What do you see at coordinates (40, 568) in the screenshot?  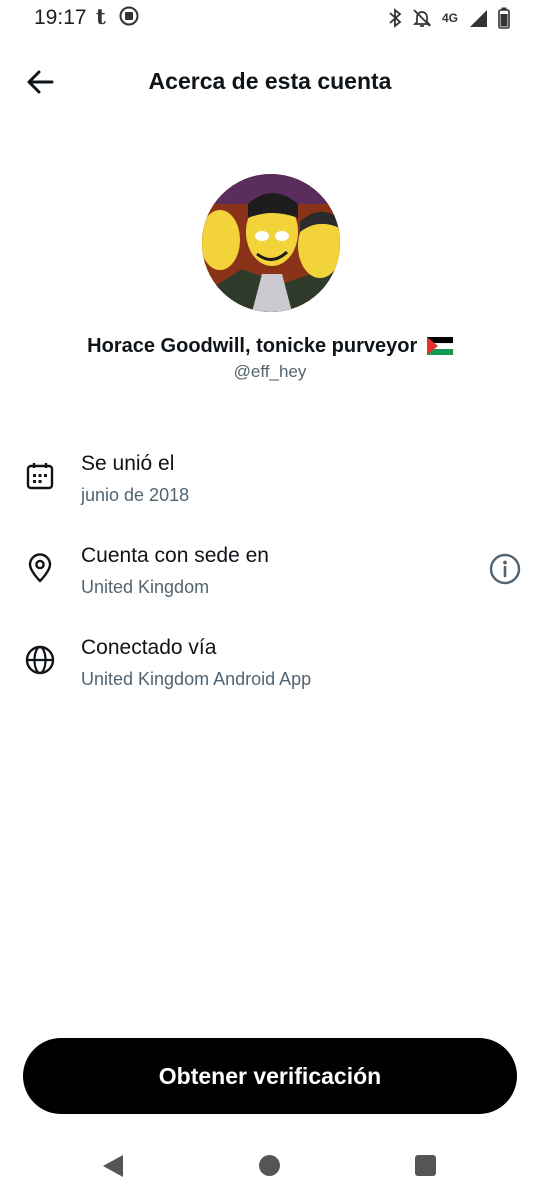 I see `location-pin-icon` at bounding box center [40, 568].